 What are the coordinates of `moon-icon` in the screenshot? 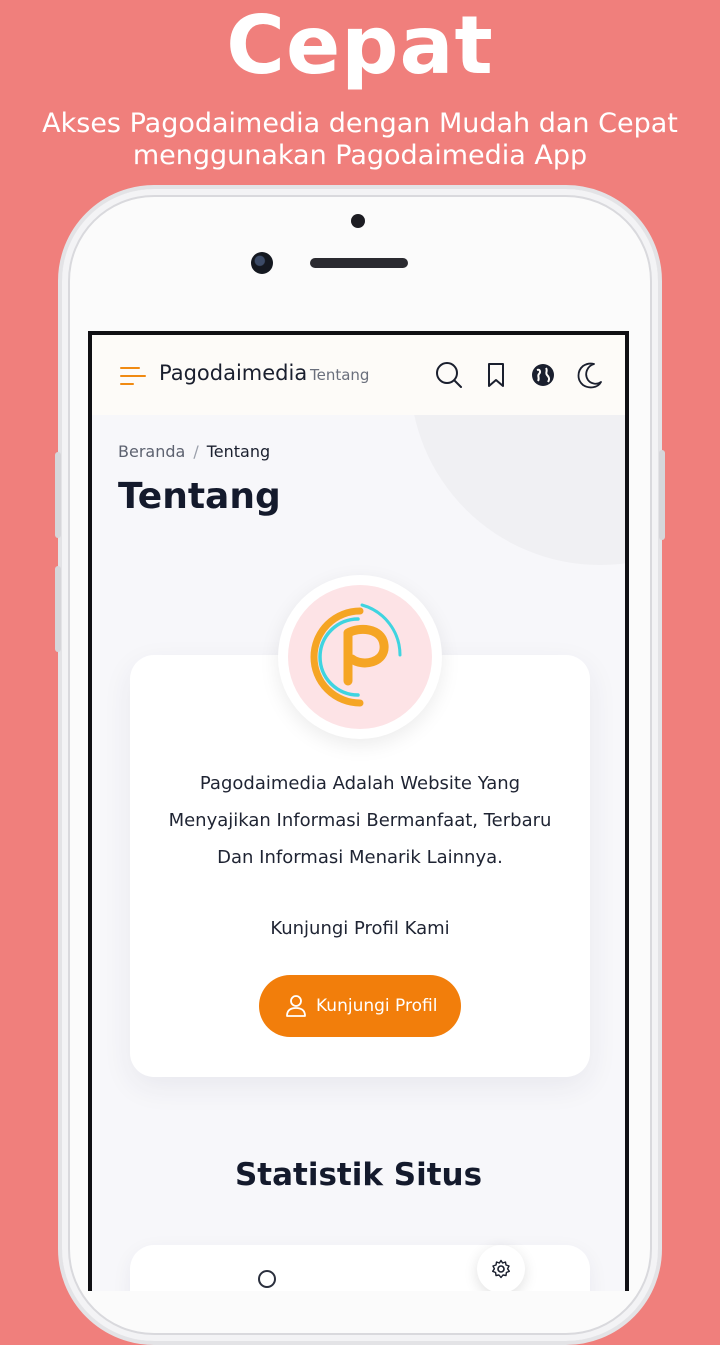 It's located at (589, 375).